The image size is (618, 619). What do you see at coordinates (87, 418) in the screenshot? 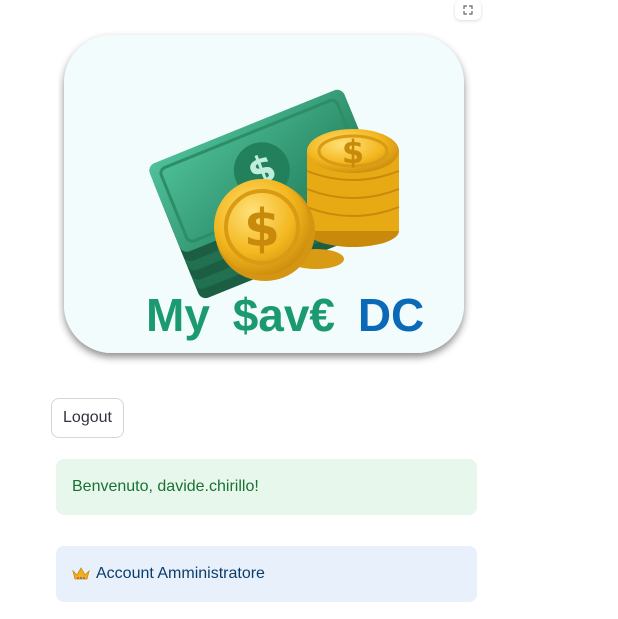
I see `logout-button: Logout` at bounding box center [87, 418].